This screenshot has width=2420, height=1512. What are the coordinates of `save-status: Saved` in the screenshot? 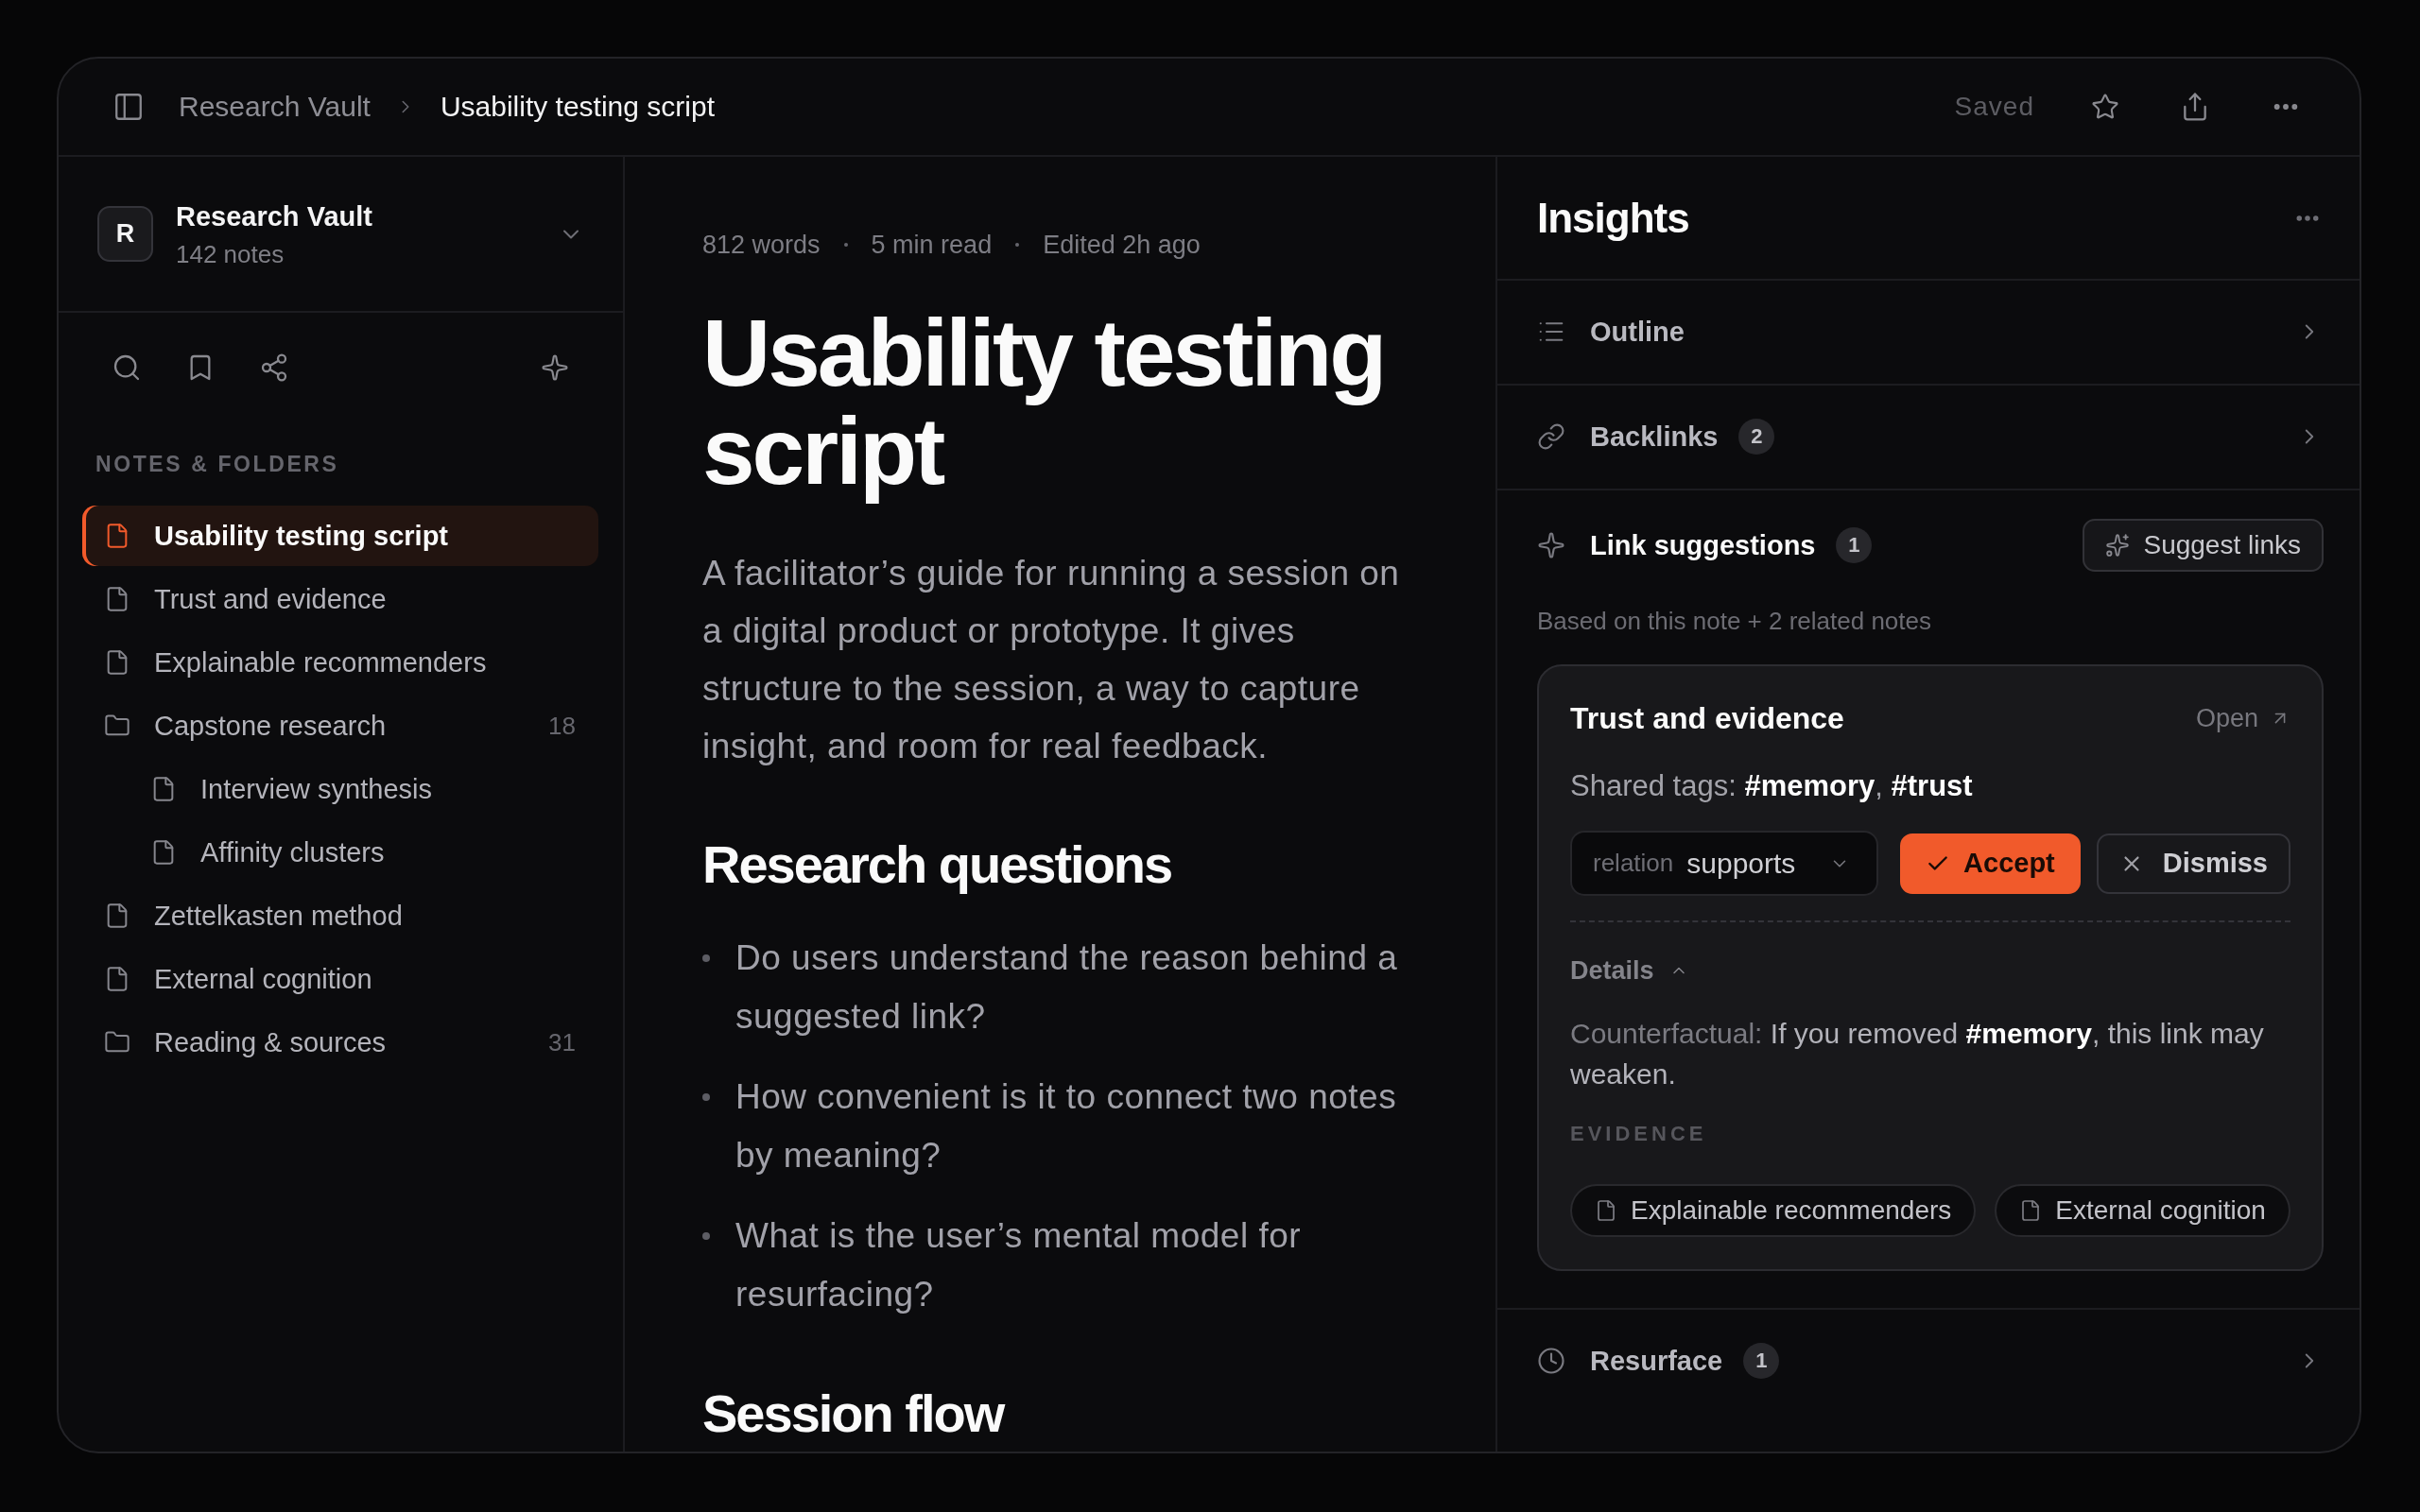 It's located at (1994, 107).